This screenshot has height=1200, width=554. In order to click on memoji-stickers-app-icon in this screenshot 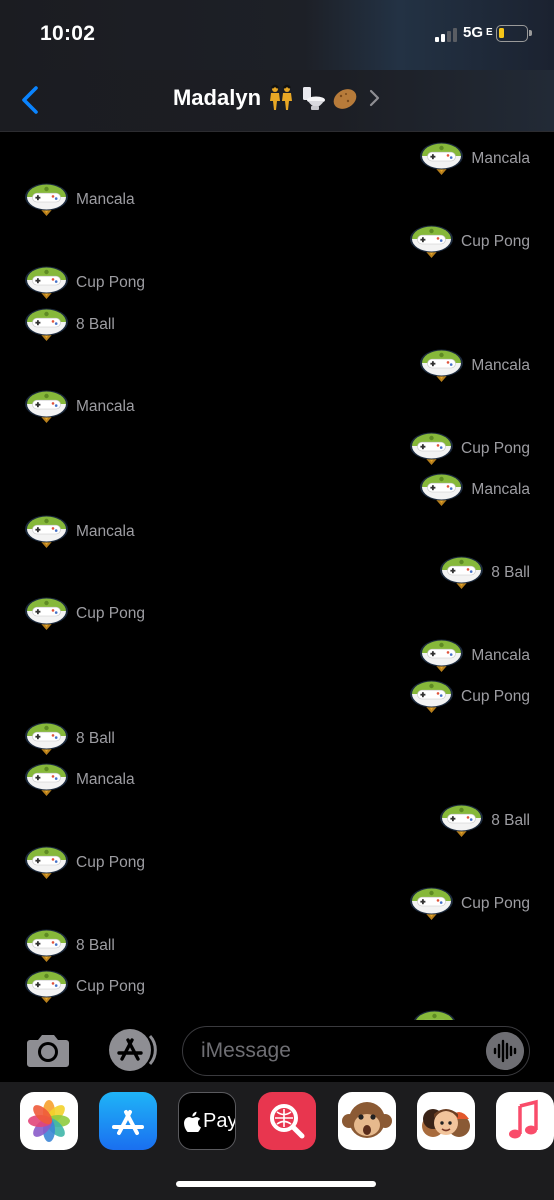, I will do `click(446, 1121)`.